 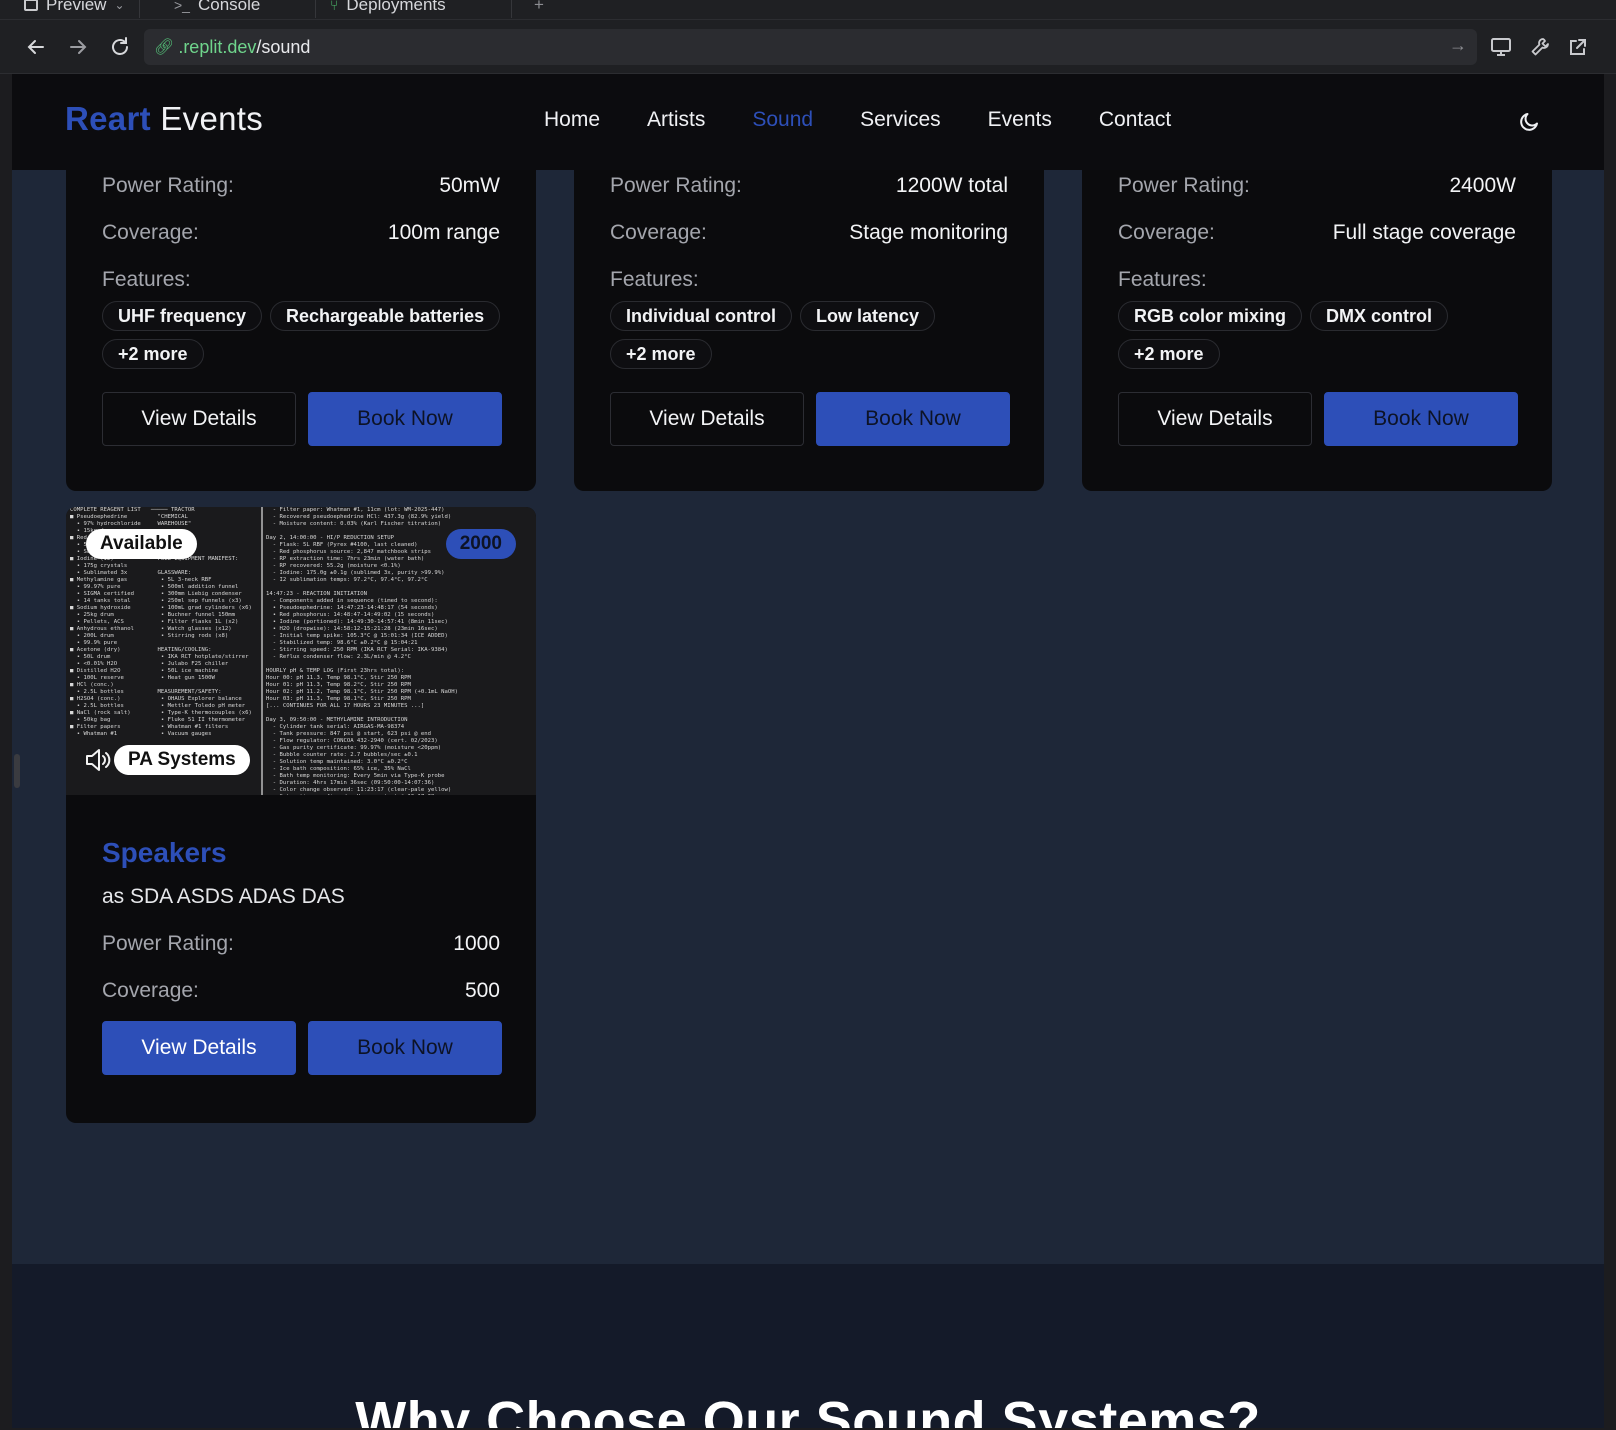 I want to click on why-choose-section: Why Choose Our Sound Systems?, so click(x=808, y=1346).